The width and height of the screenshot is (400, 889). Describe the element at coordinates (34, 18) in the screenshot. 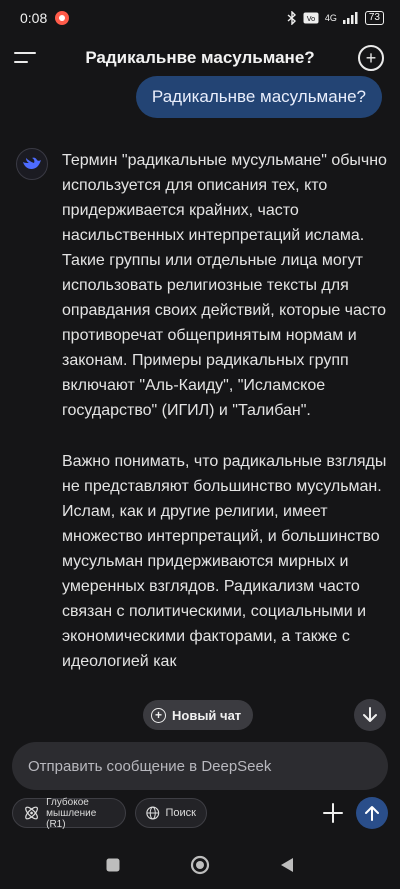

I see `status-time: 0:08` at that location.